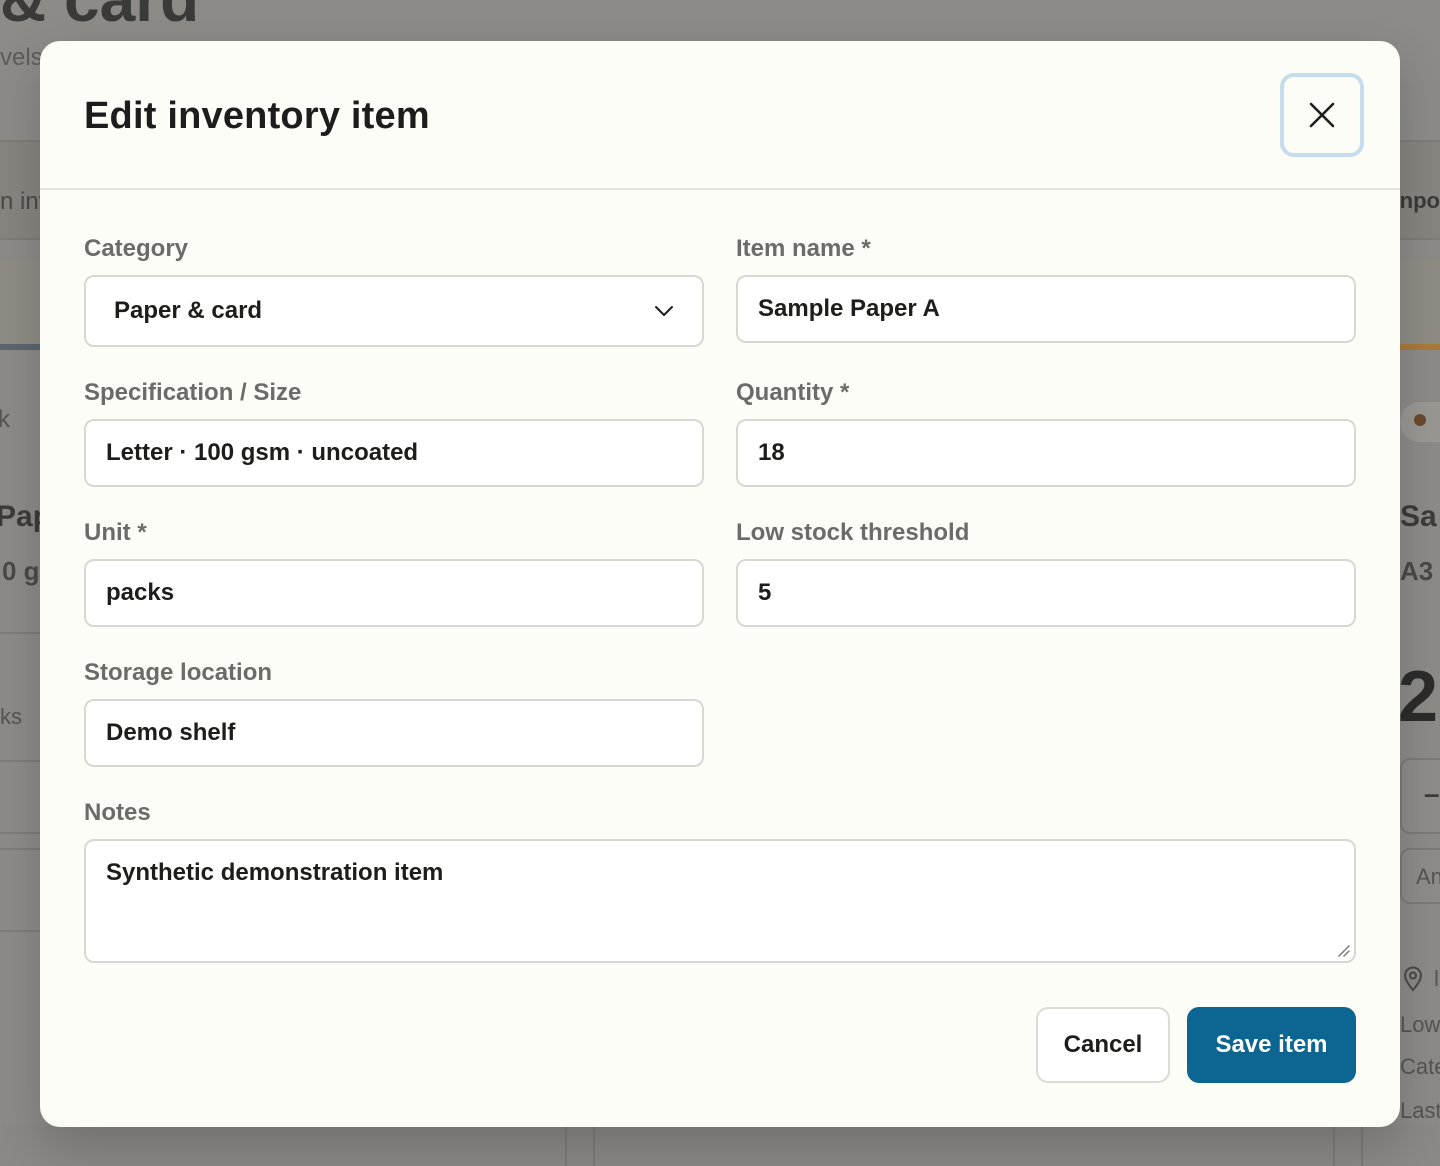  I want to click on item-name-value: Sample Paper A, so click(849, 308).